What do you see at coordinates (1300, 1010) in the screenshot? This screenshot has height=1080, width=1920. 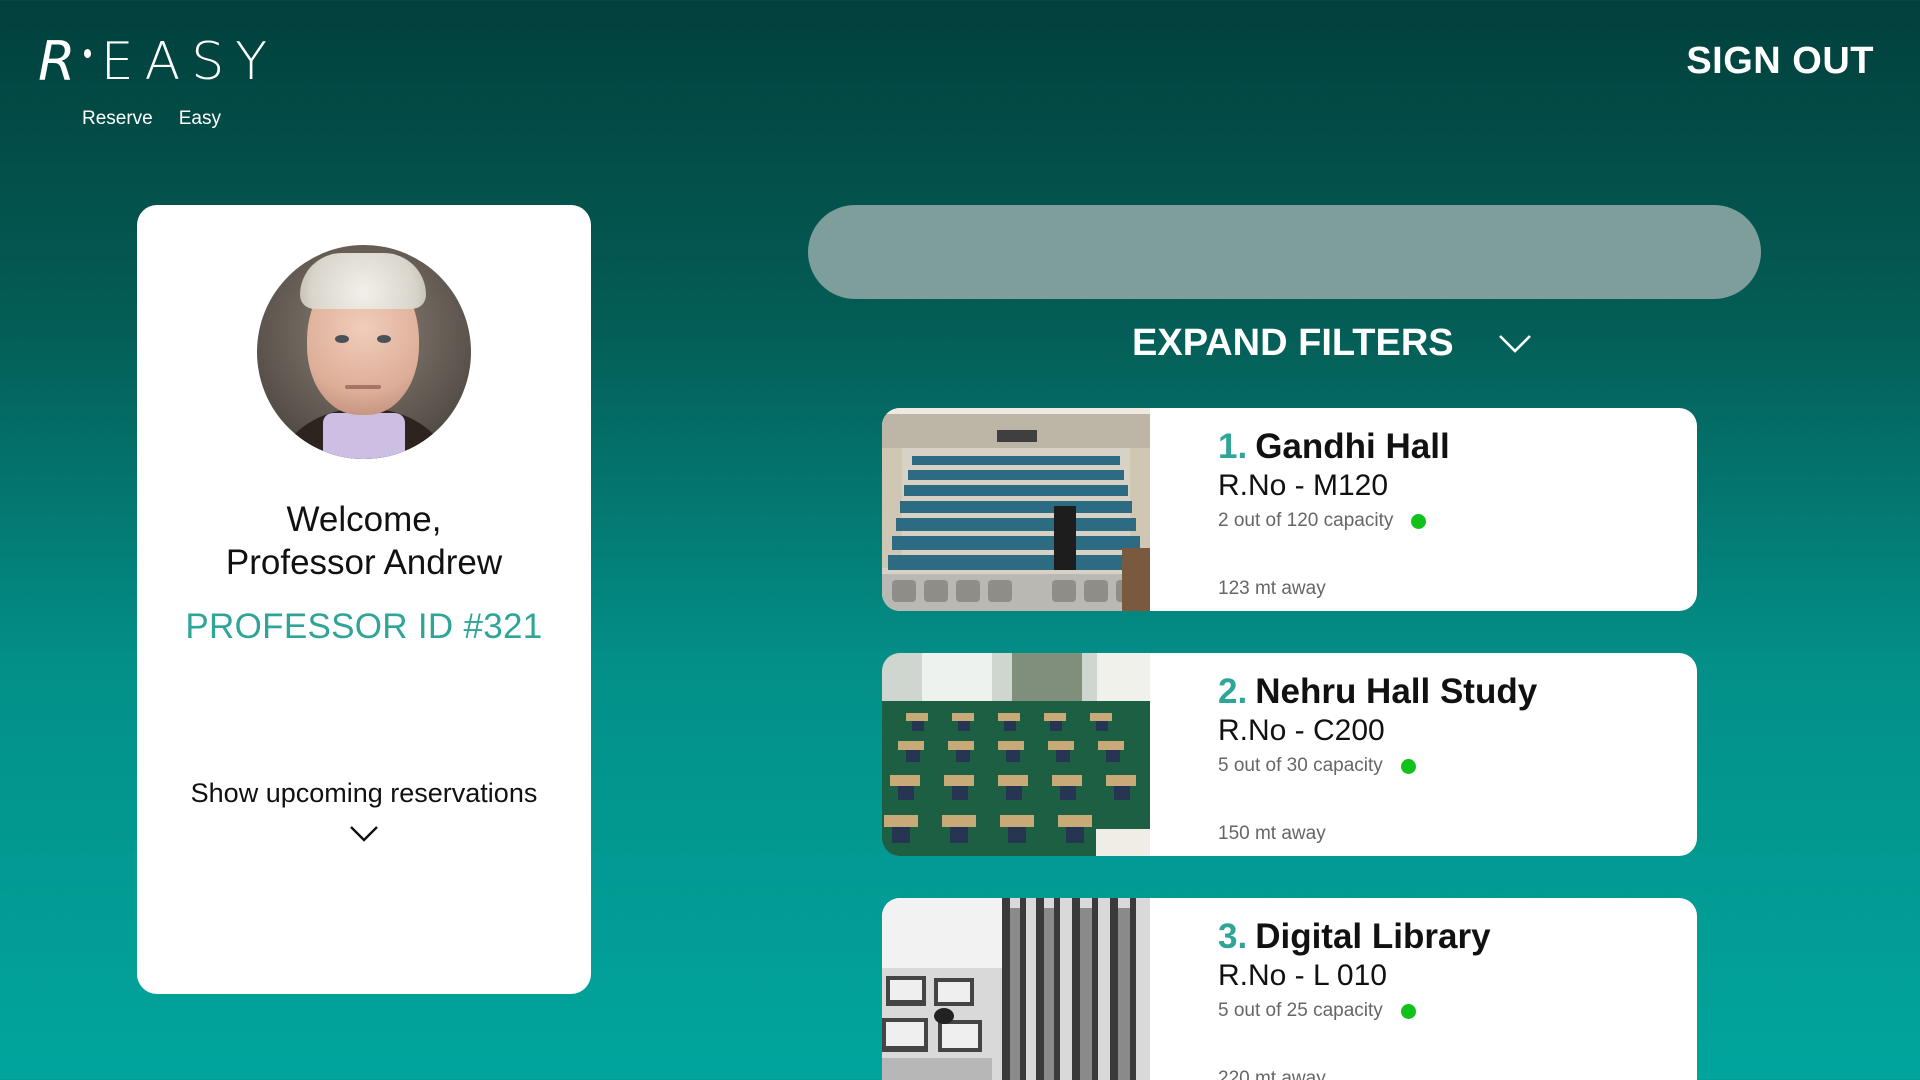 I see `room-capacity: 5 out of 25 capacity` at bounding box center [1300, 1010].